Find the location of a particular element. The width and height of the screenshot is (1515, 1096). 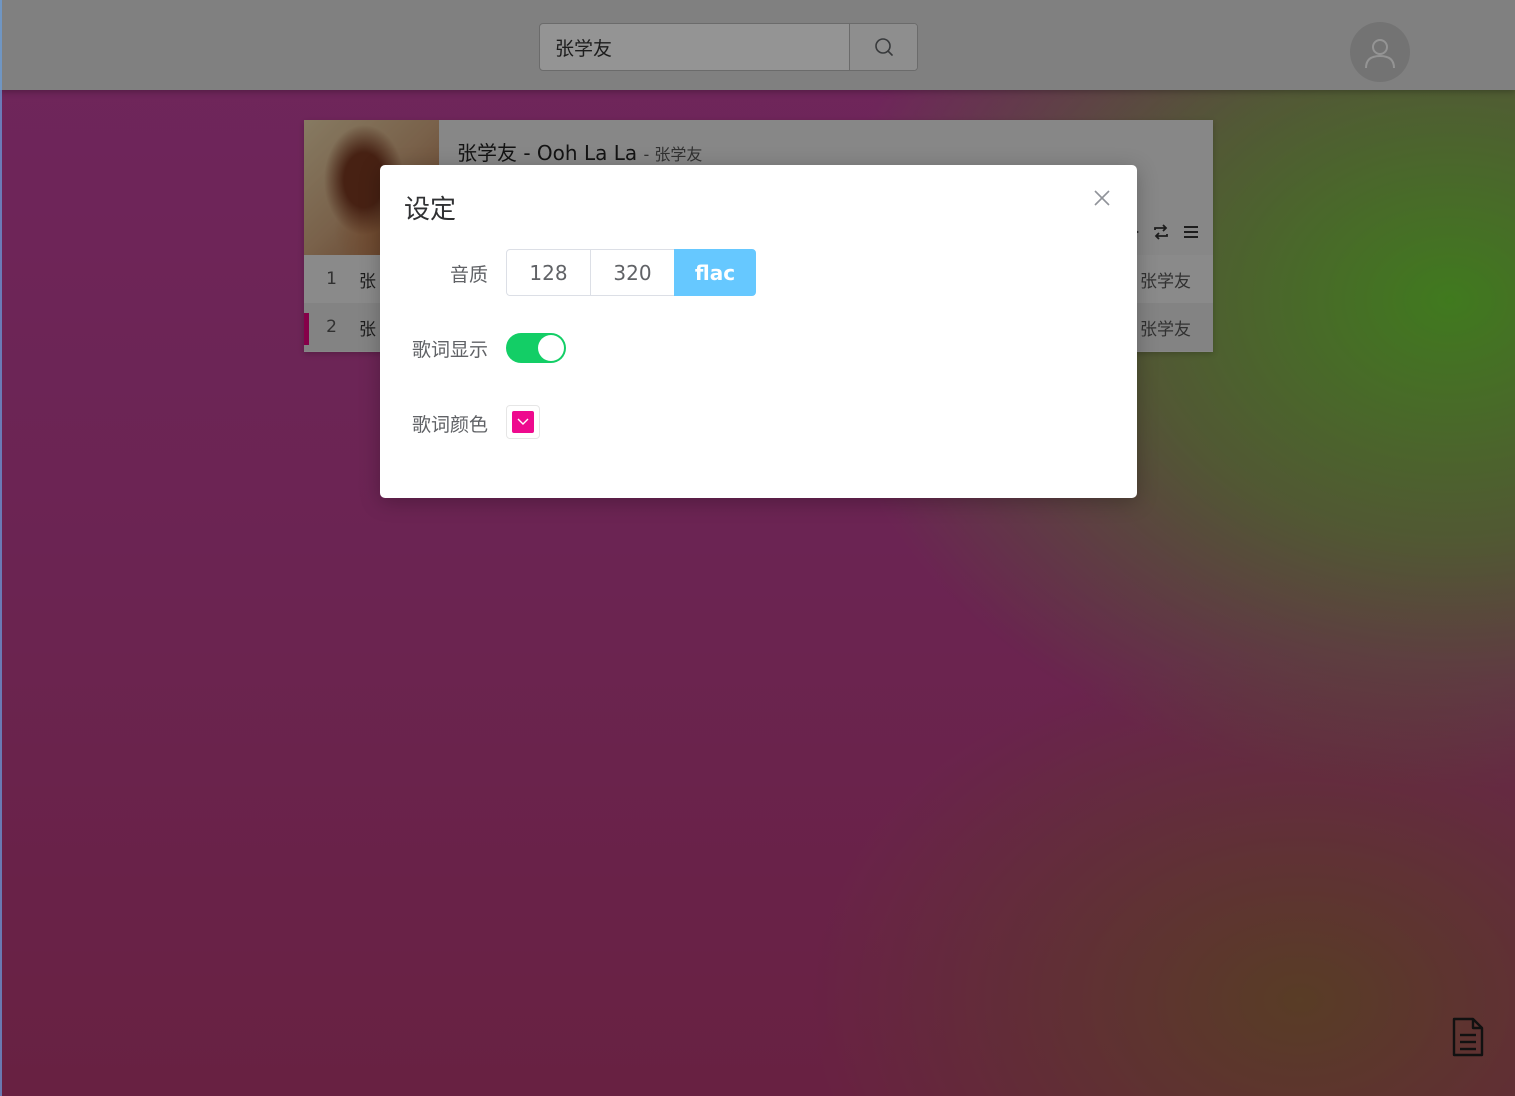

document-icon is located at coordinates (1468, 1037).